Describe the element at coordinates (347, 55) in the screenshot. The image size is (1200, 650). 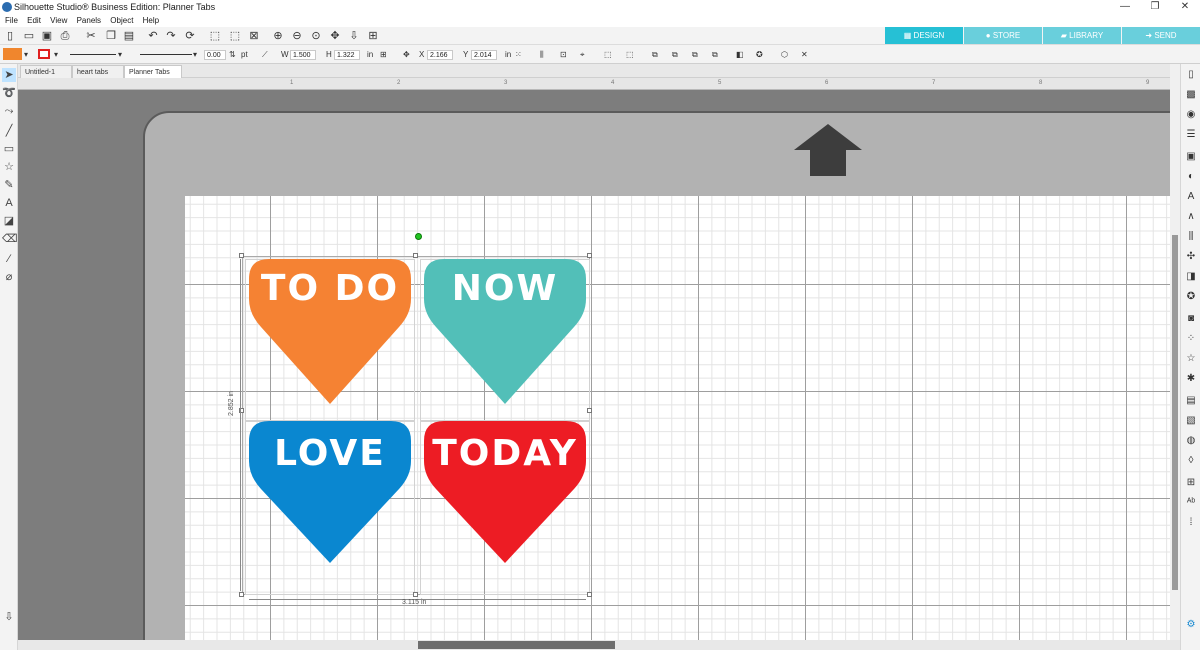
I see `height-field: 1.322` at that location.